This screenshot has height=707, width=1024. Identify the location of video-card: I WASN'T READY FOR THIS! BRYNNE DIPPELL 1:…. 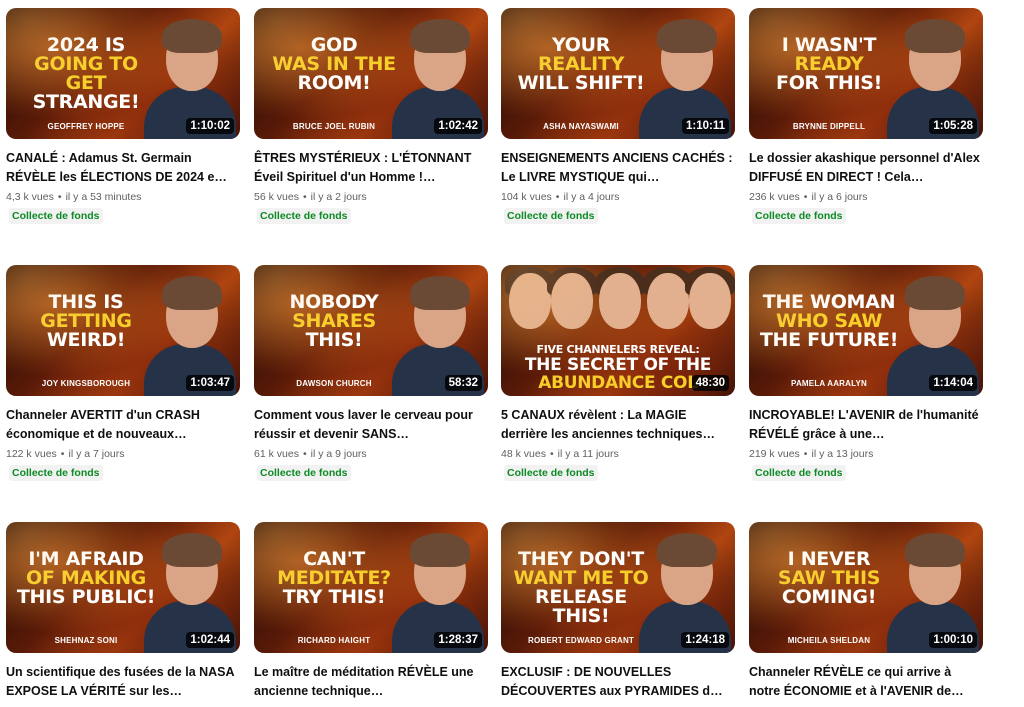
(866, 116).